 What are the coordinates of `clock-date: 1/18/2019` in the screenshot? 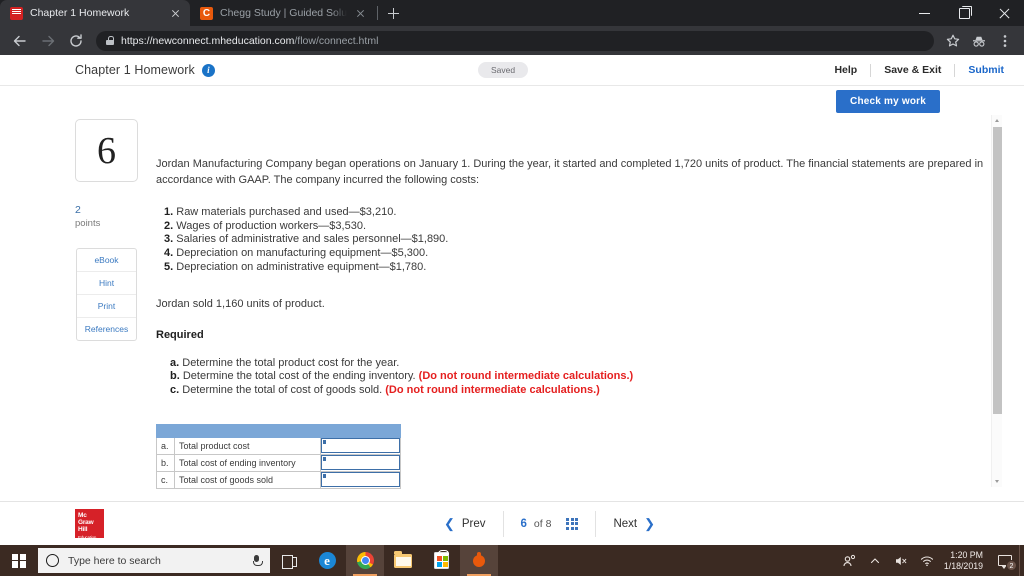 It's located at (963, 565).